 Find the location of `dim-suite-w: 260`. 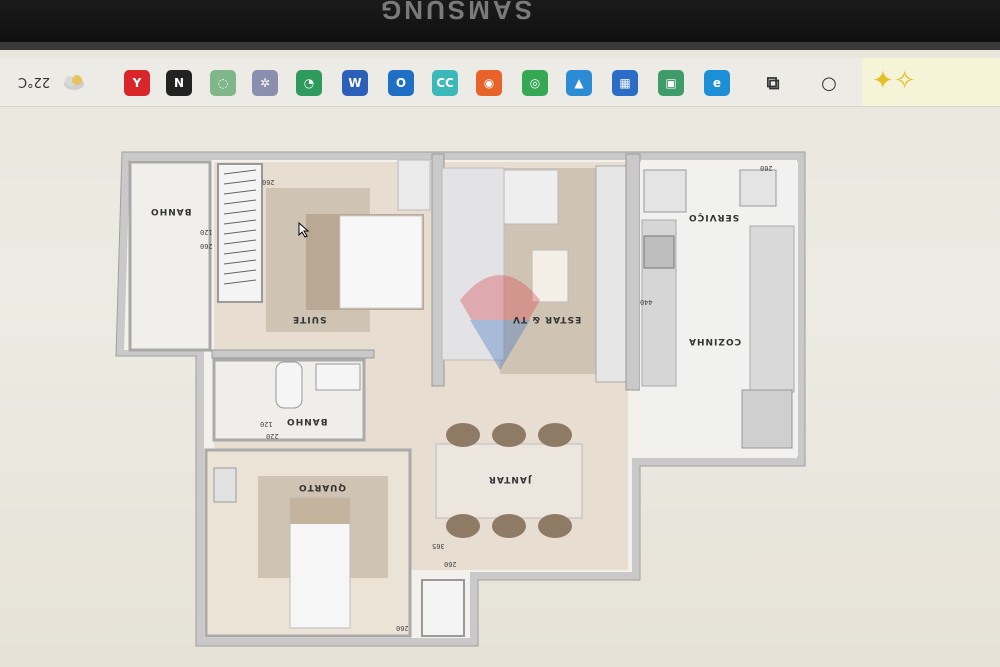

dim-suite-w: 260 is located at coordinates (268, 182).